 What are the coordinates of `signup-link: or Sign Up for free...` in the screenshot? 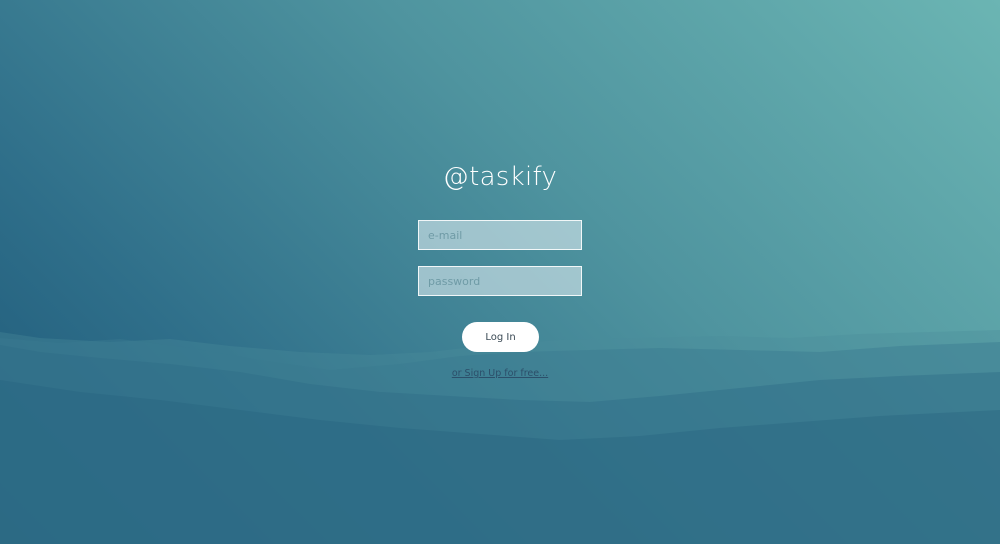 It's located at (500, 373).